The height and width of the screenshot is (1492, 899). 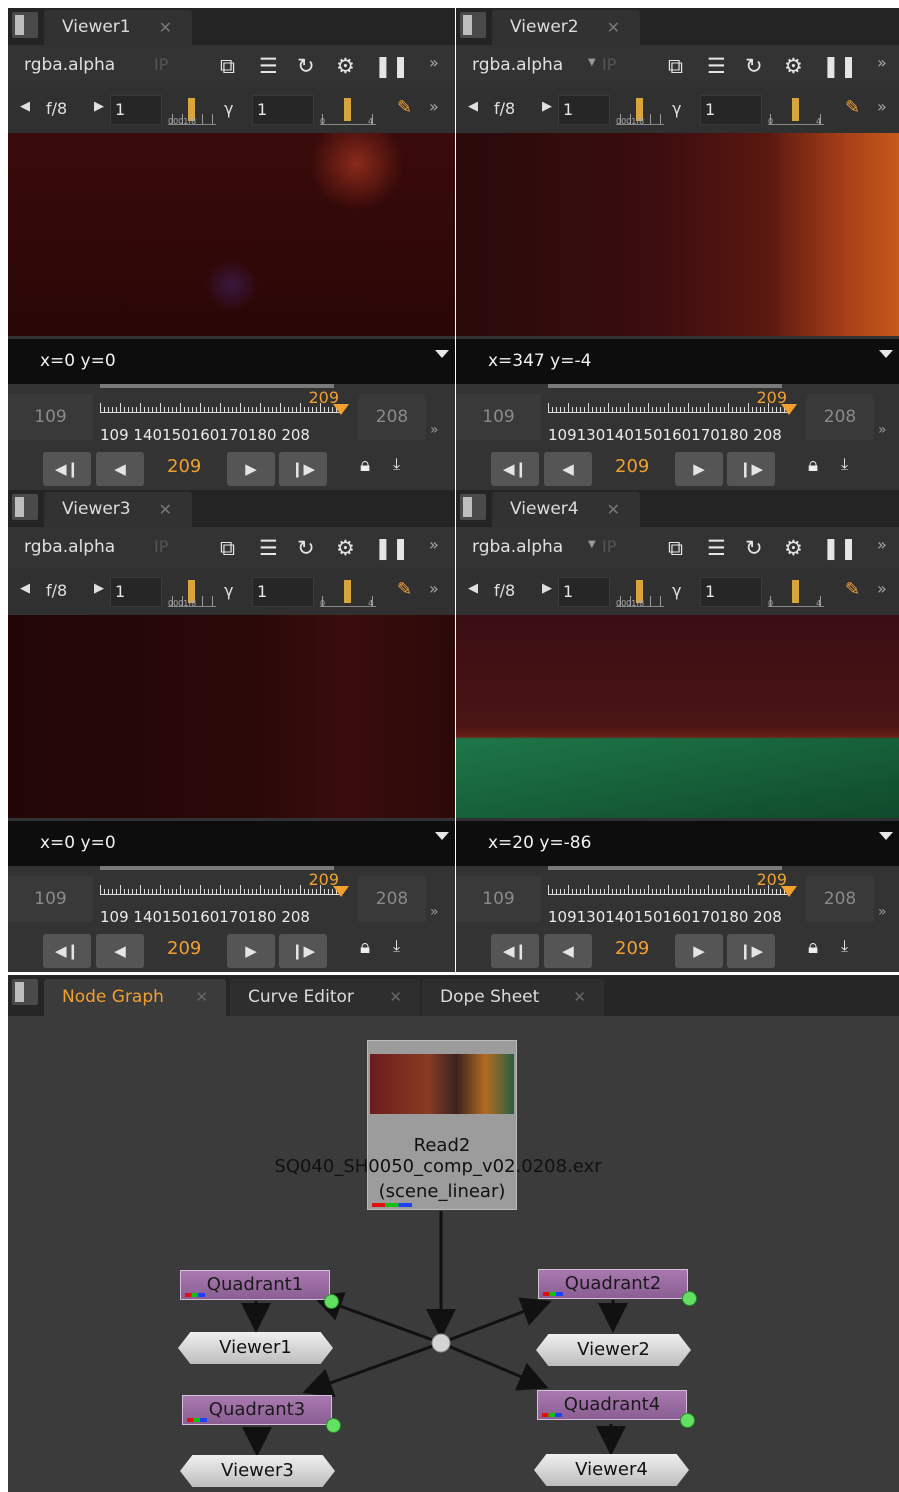 What do you see at coordinates (333, 1425) in the screenshot?
I see `quadrant3-viewer-dot` at bounding box center [333, 1425].